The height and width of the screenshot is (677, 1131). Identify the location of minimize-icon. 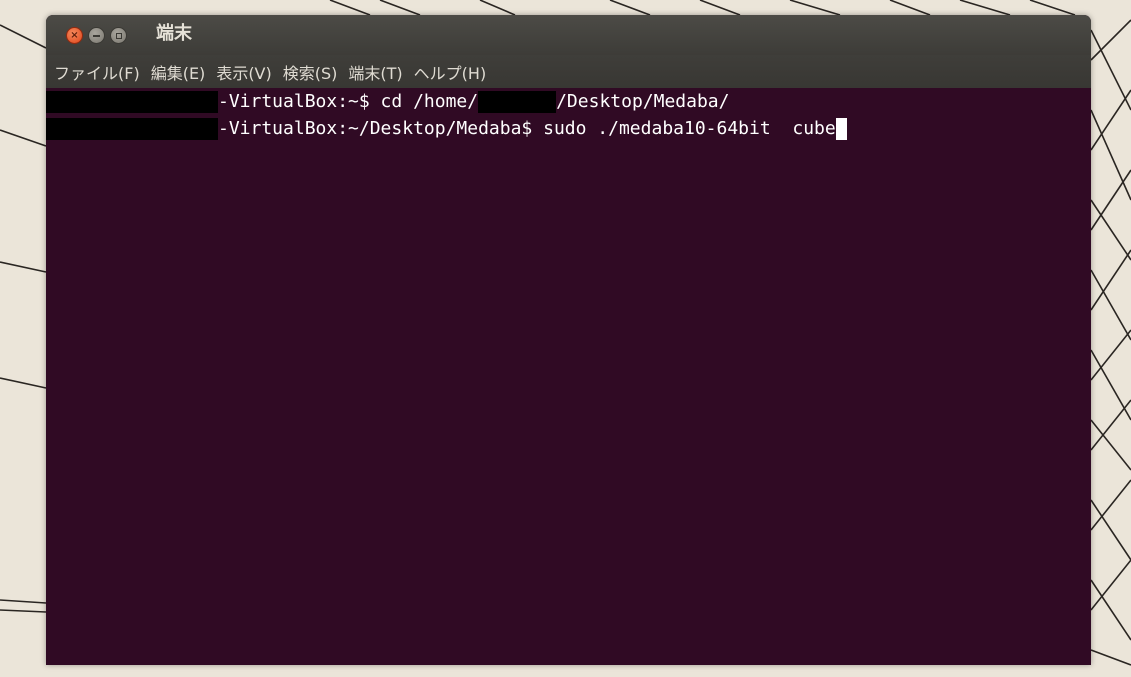
(96, 35).